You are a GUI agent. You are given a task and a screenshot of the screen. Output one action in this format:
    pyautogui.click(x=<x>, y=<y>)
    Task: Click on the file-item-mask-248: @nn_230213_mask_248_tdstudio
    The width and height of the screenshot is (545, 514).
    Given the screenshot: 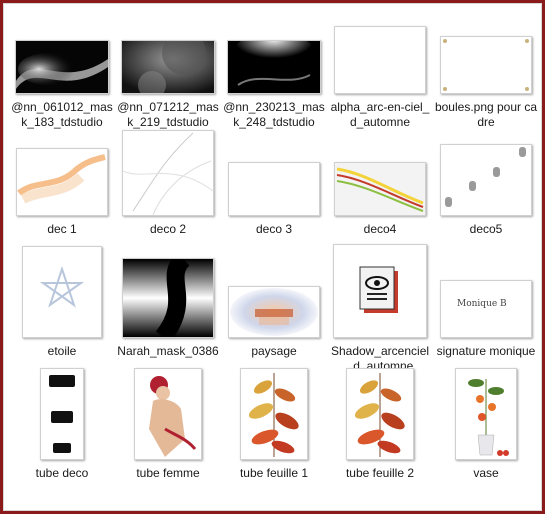 What is the action you would take?
    pyautogui.click(x=274, y=79)
    